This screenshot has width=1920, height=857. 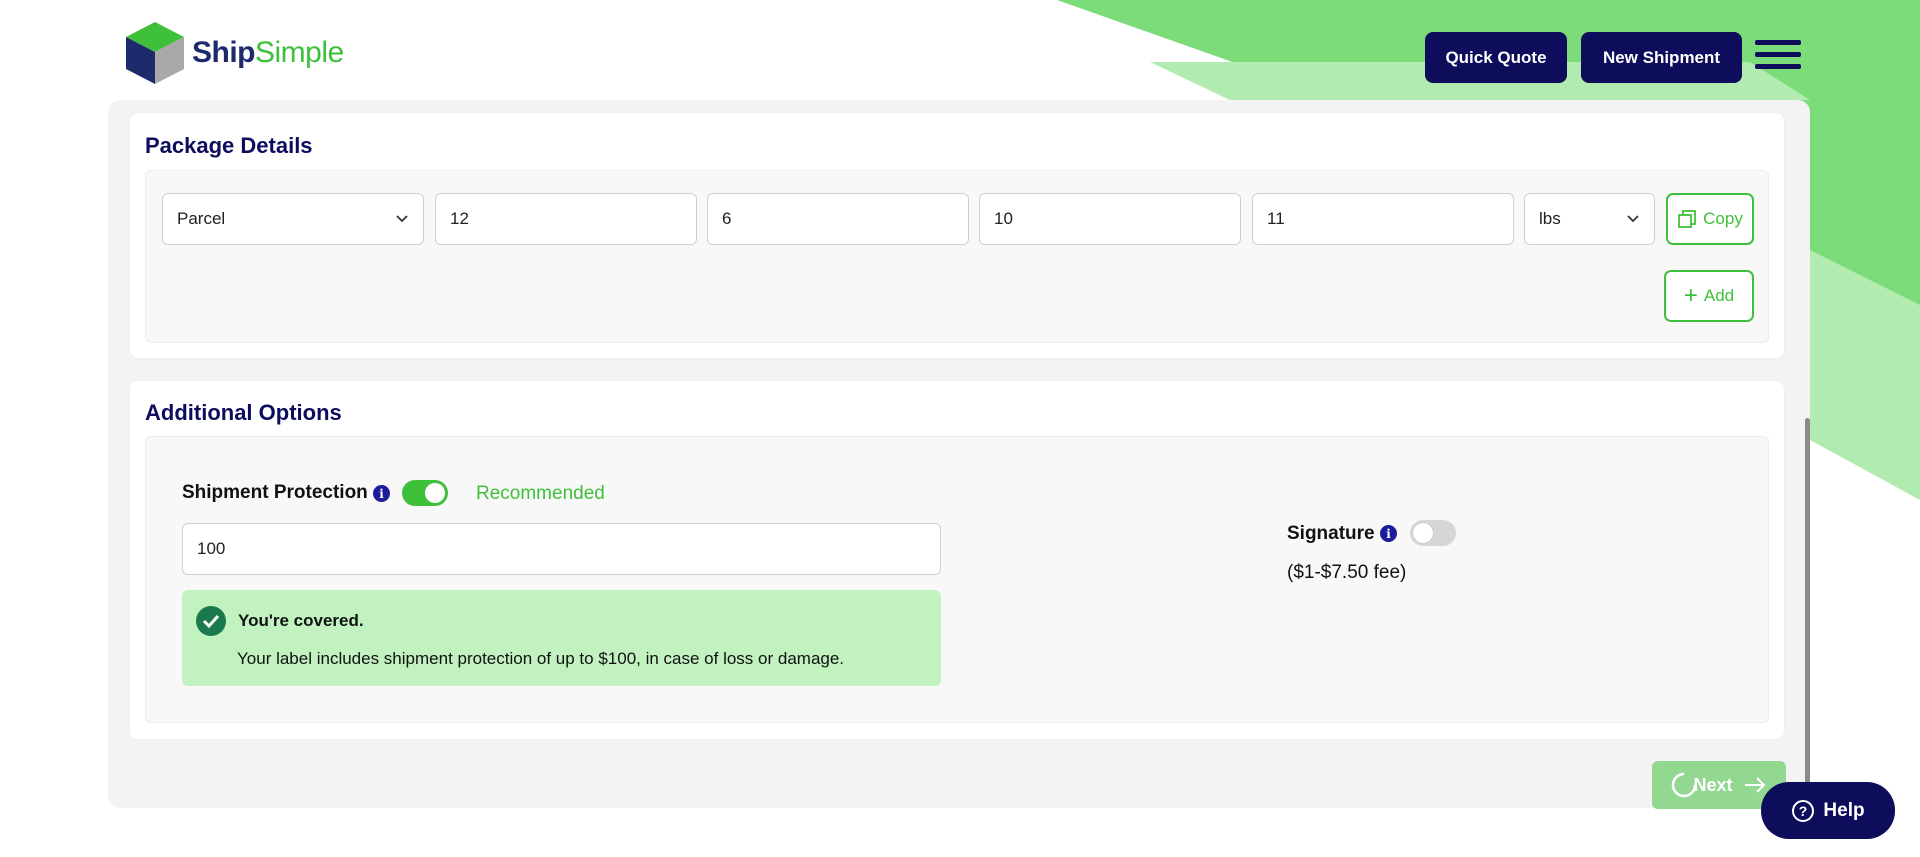 I want to click on hamburger-menu-icon, so click(x=1778, y=57).